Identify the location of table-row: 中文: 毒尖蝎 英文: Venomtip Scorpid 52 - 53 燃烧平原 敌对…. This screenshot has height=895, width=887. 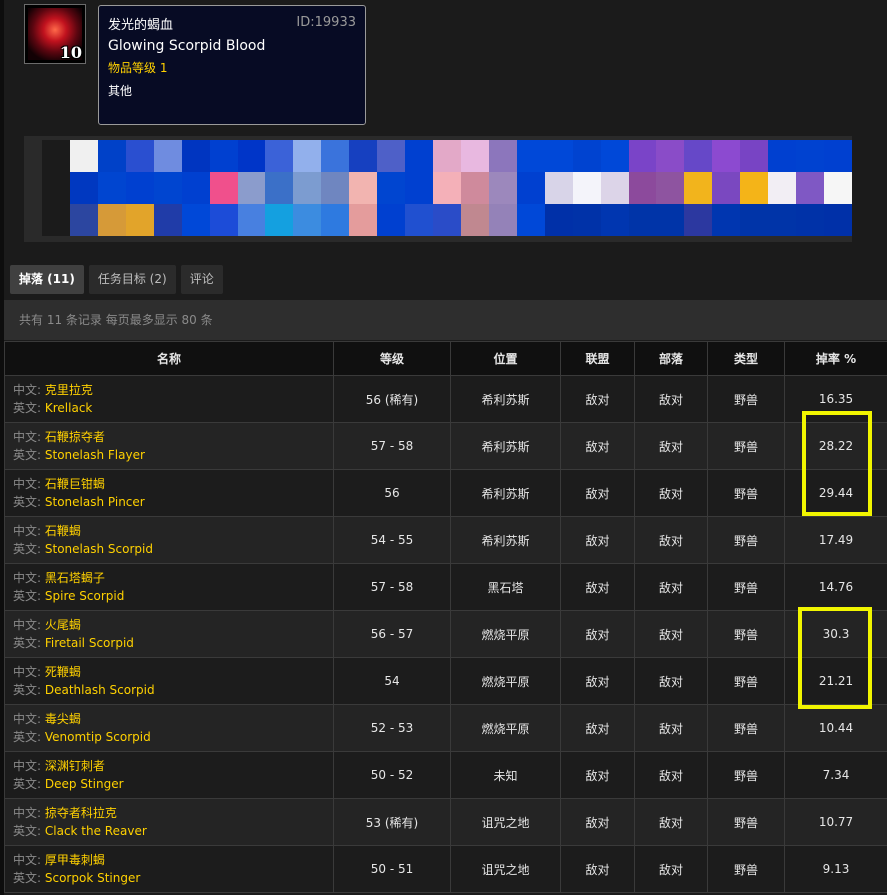
(445, 728).